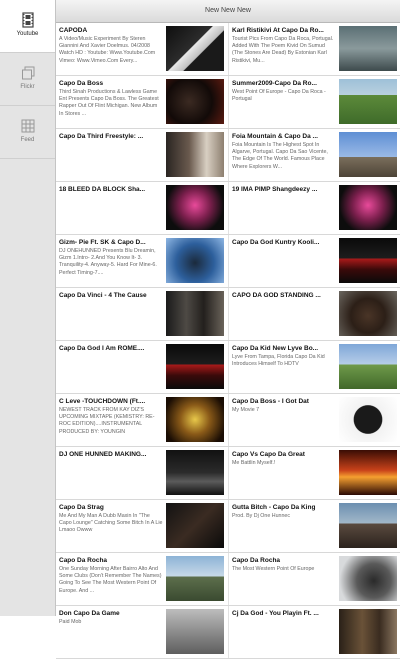 This screenshot has height=659, width=400. Describe the element at coordinates (274, 507) in the screenshot. I see `video-title: Gutta Bitch - Capo Da King` at that location.